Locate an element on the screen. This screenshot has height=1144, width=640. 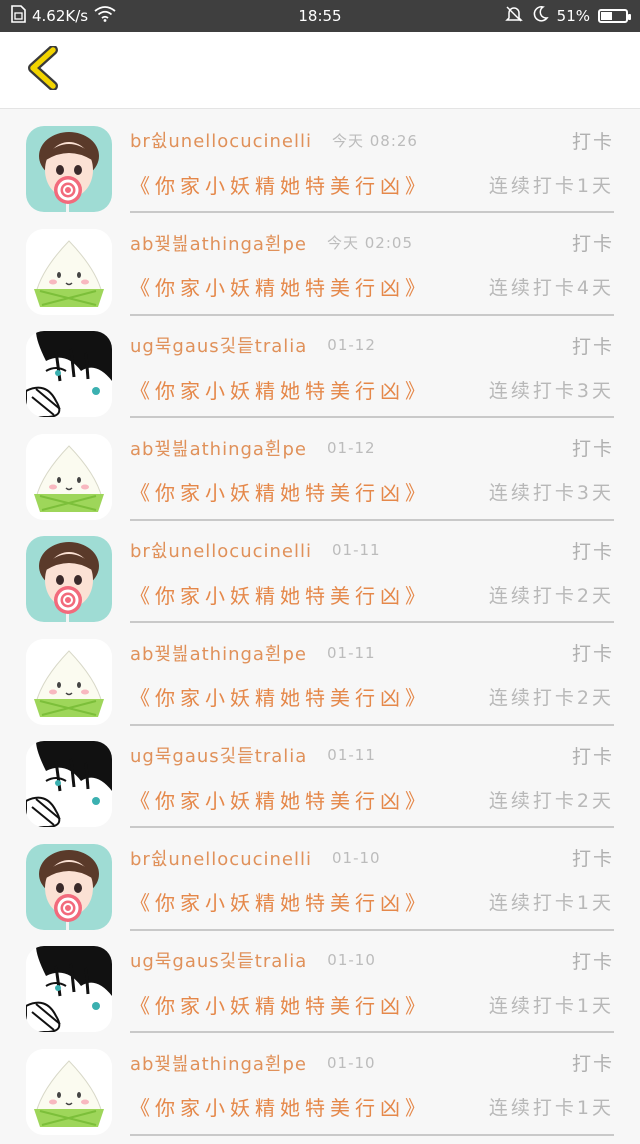
item-detail-row: 《你家小妖精她特美行凶》 连续打卡4天 is located at coordinates (372, 287).